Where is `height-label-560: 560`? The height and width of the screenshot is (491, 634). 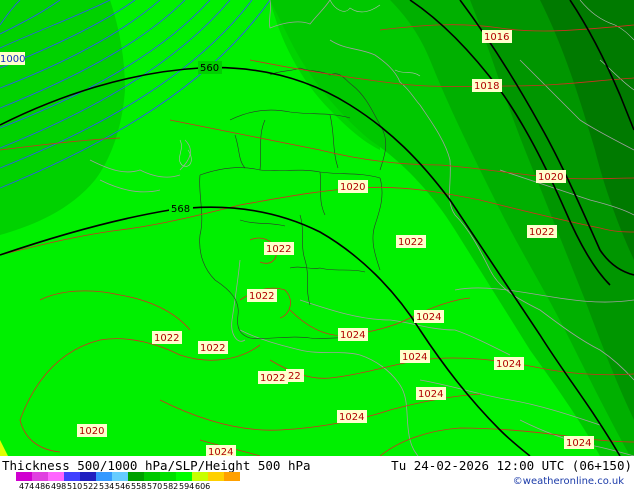
height-label-560: 560 is located at coordinates (210, 67).